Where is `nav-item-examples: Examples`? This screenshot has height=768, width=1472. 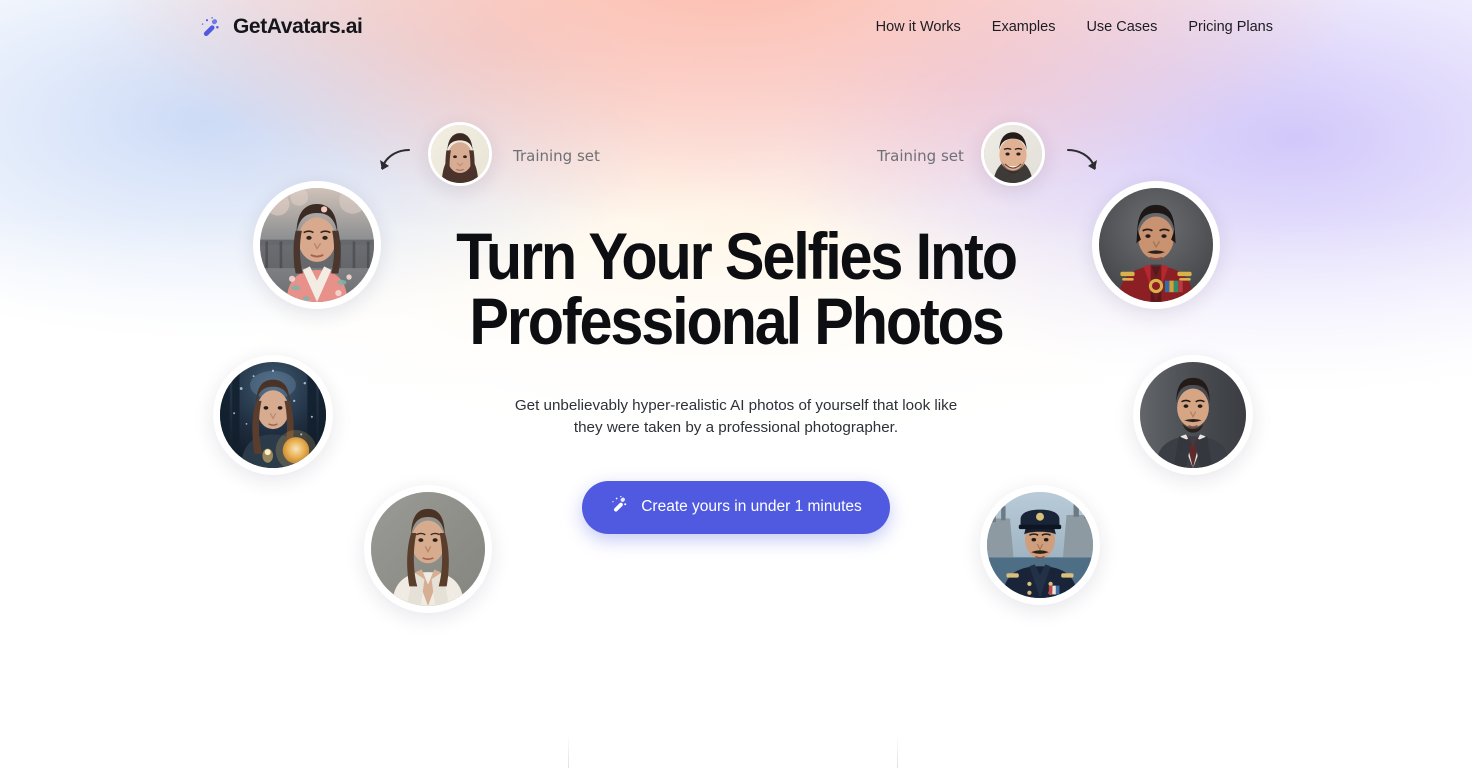 nav-item-examples: Examples is located at coordinates (1024, 27).